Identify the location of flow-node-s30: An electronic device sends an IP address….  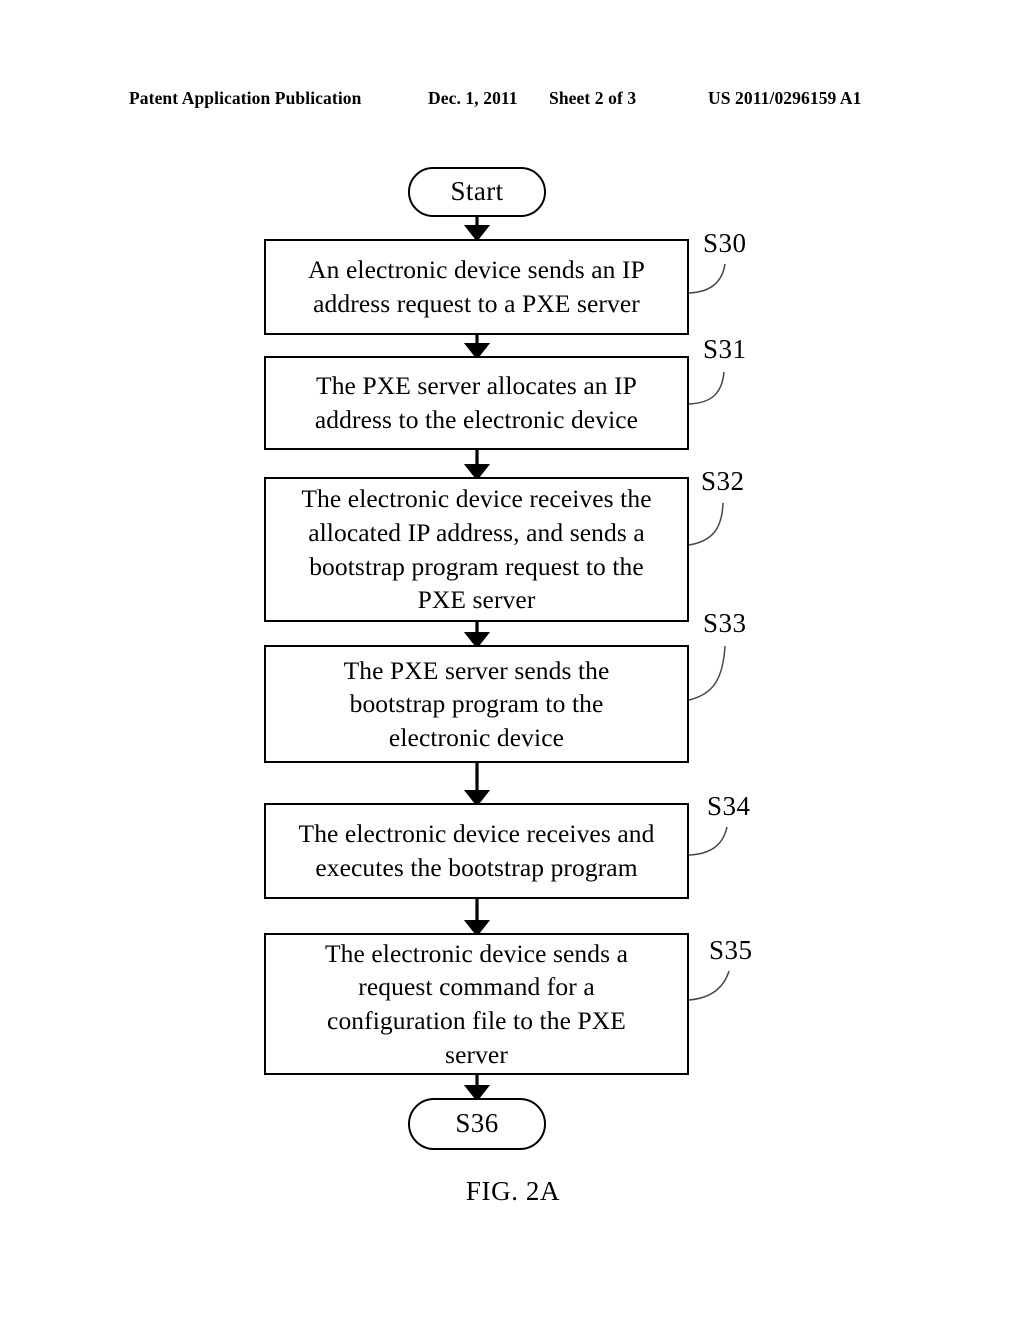
(476, 287).